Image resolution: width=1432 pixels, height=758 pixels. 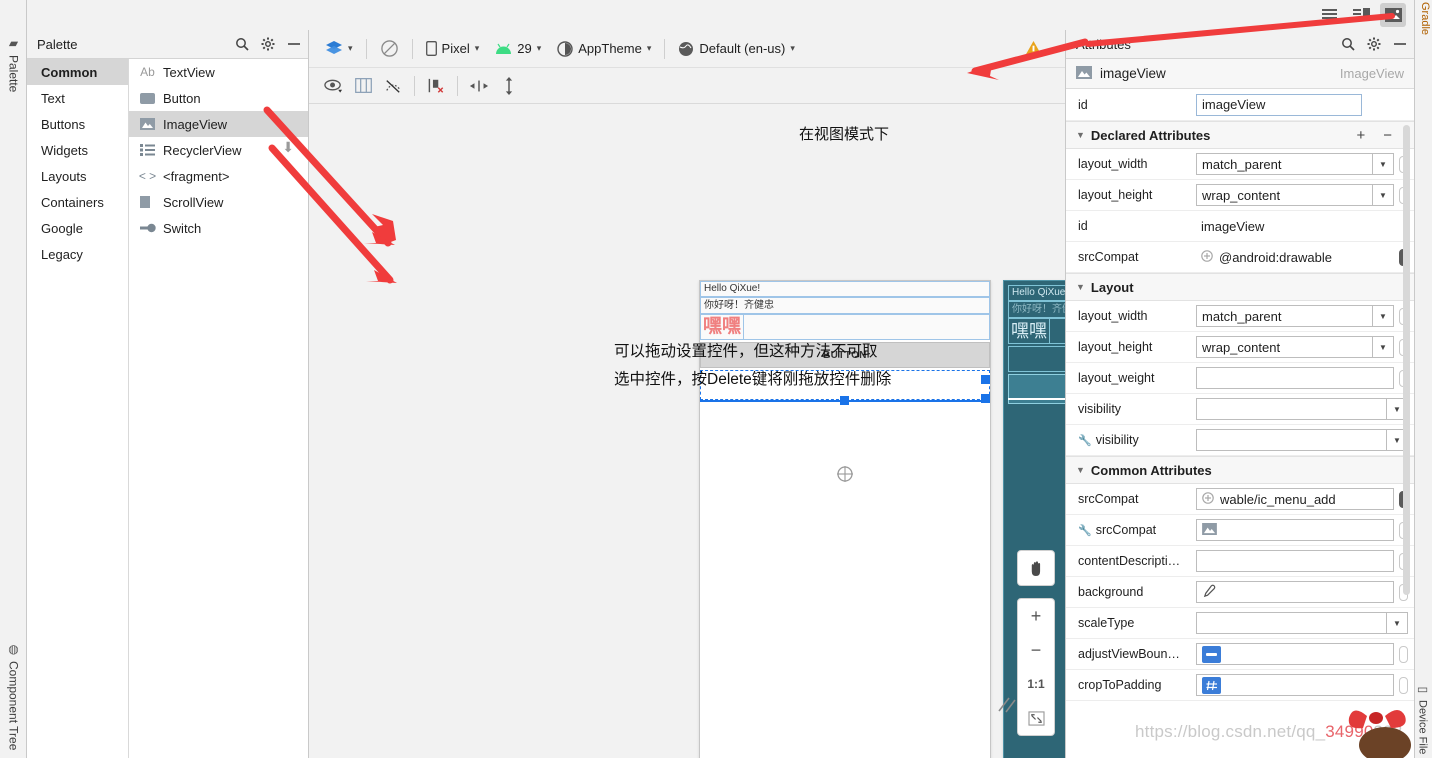 What do you see at coordinates (1112, 287) in the screenshot?
I see `section-title: Layout` at bounding box center [1112, 287].